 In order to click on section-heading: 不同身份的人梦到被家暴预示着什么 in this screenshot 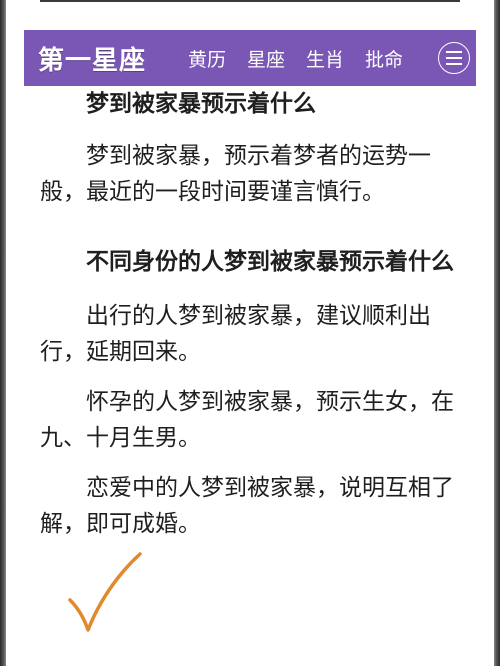, I will do `click(270, 262)`.